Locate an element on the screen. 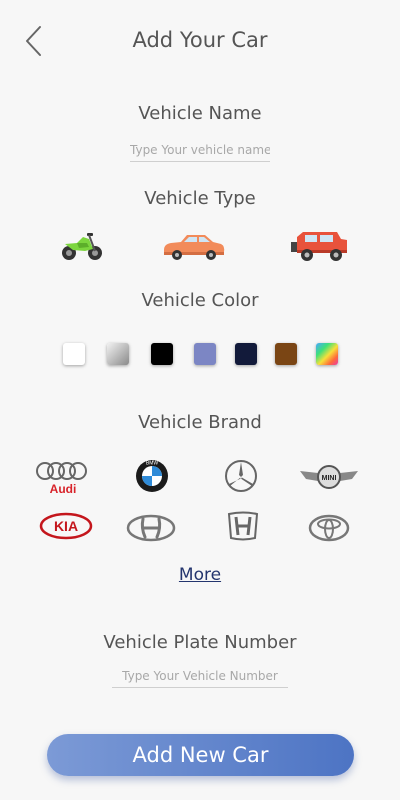 This screenshot has width=400, height=800. color-swatch-multicolor is located at coordinates (327, 354).